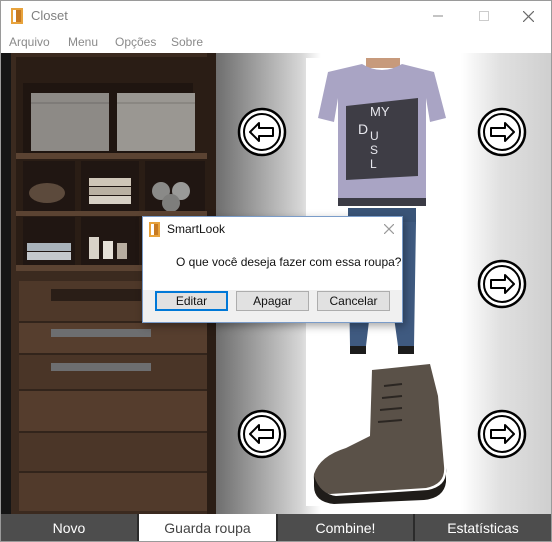 This screenshot has width=552, height=542. Describe the element at coordinates (272, 301) in the screenshot. I see `apagar-button: Apagar` at that location.